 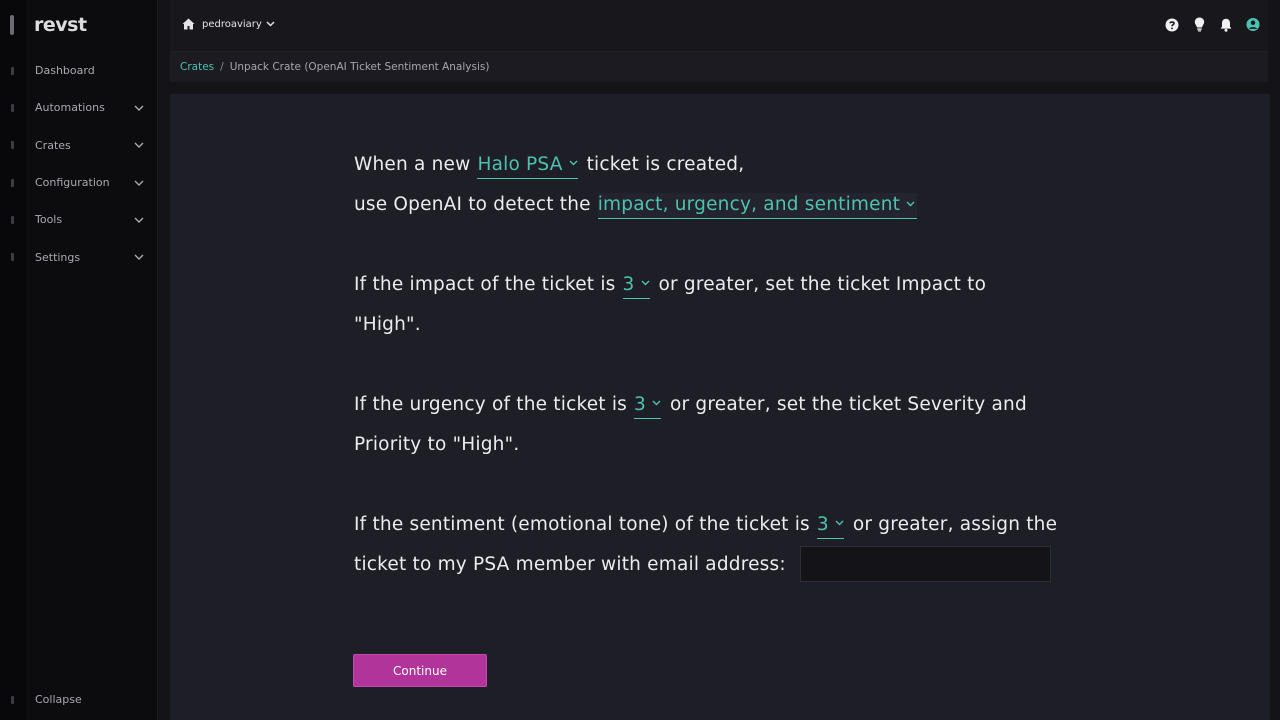 I want to click on configuration-icon, so click(x=12, y=182).